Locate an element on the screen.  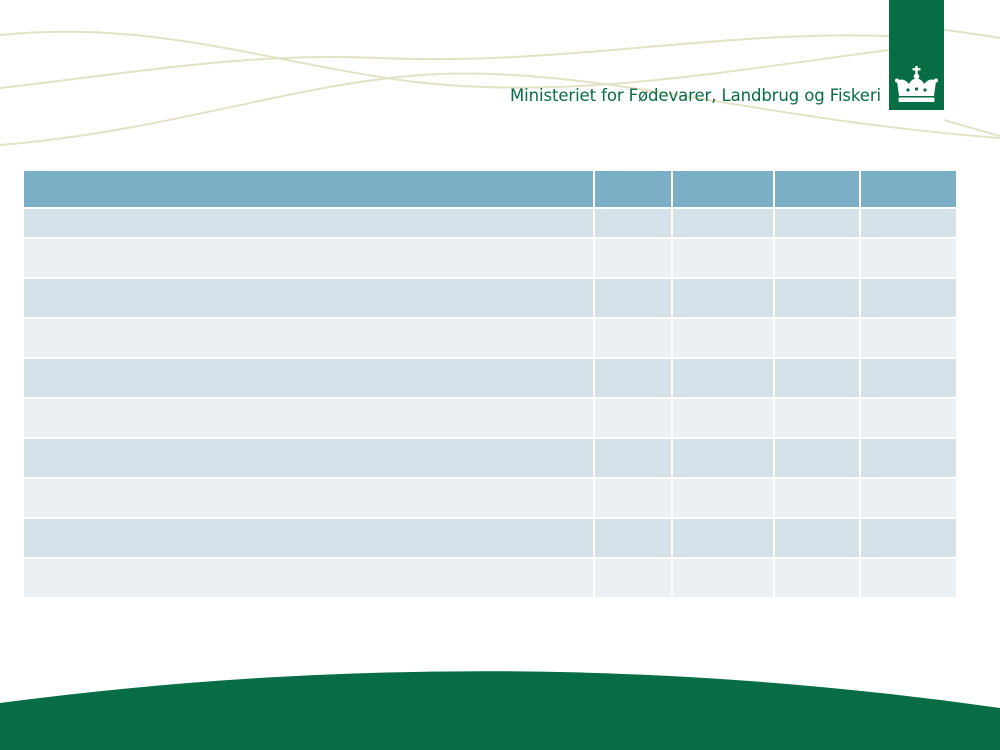
table-header-row is located at coordinates (490, 190).